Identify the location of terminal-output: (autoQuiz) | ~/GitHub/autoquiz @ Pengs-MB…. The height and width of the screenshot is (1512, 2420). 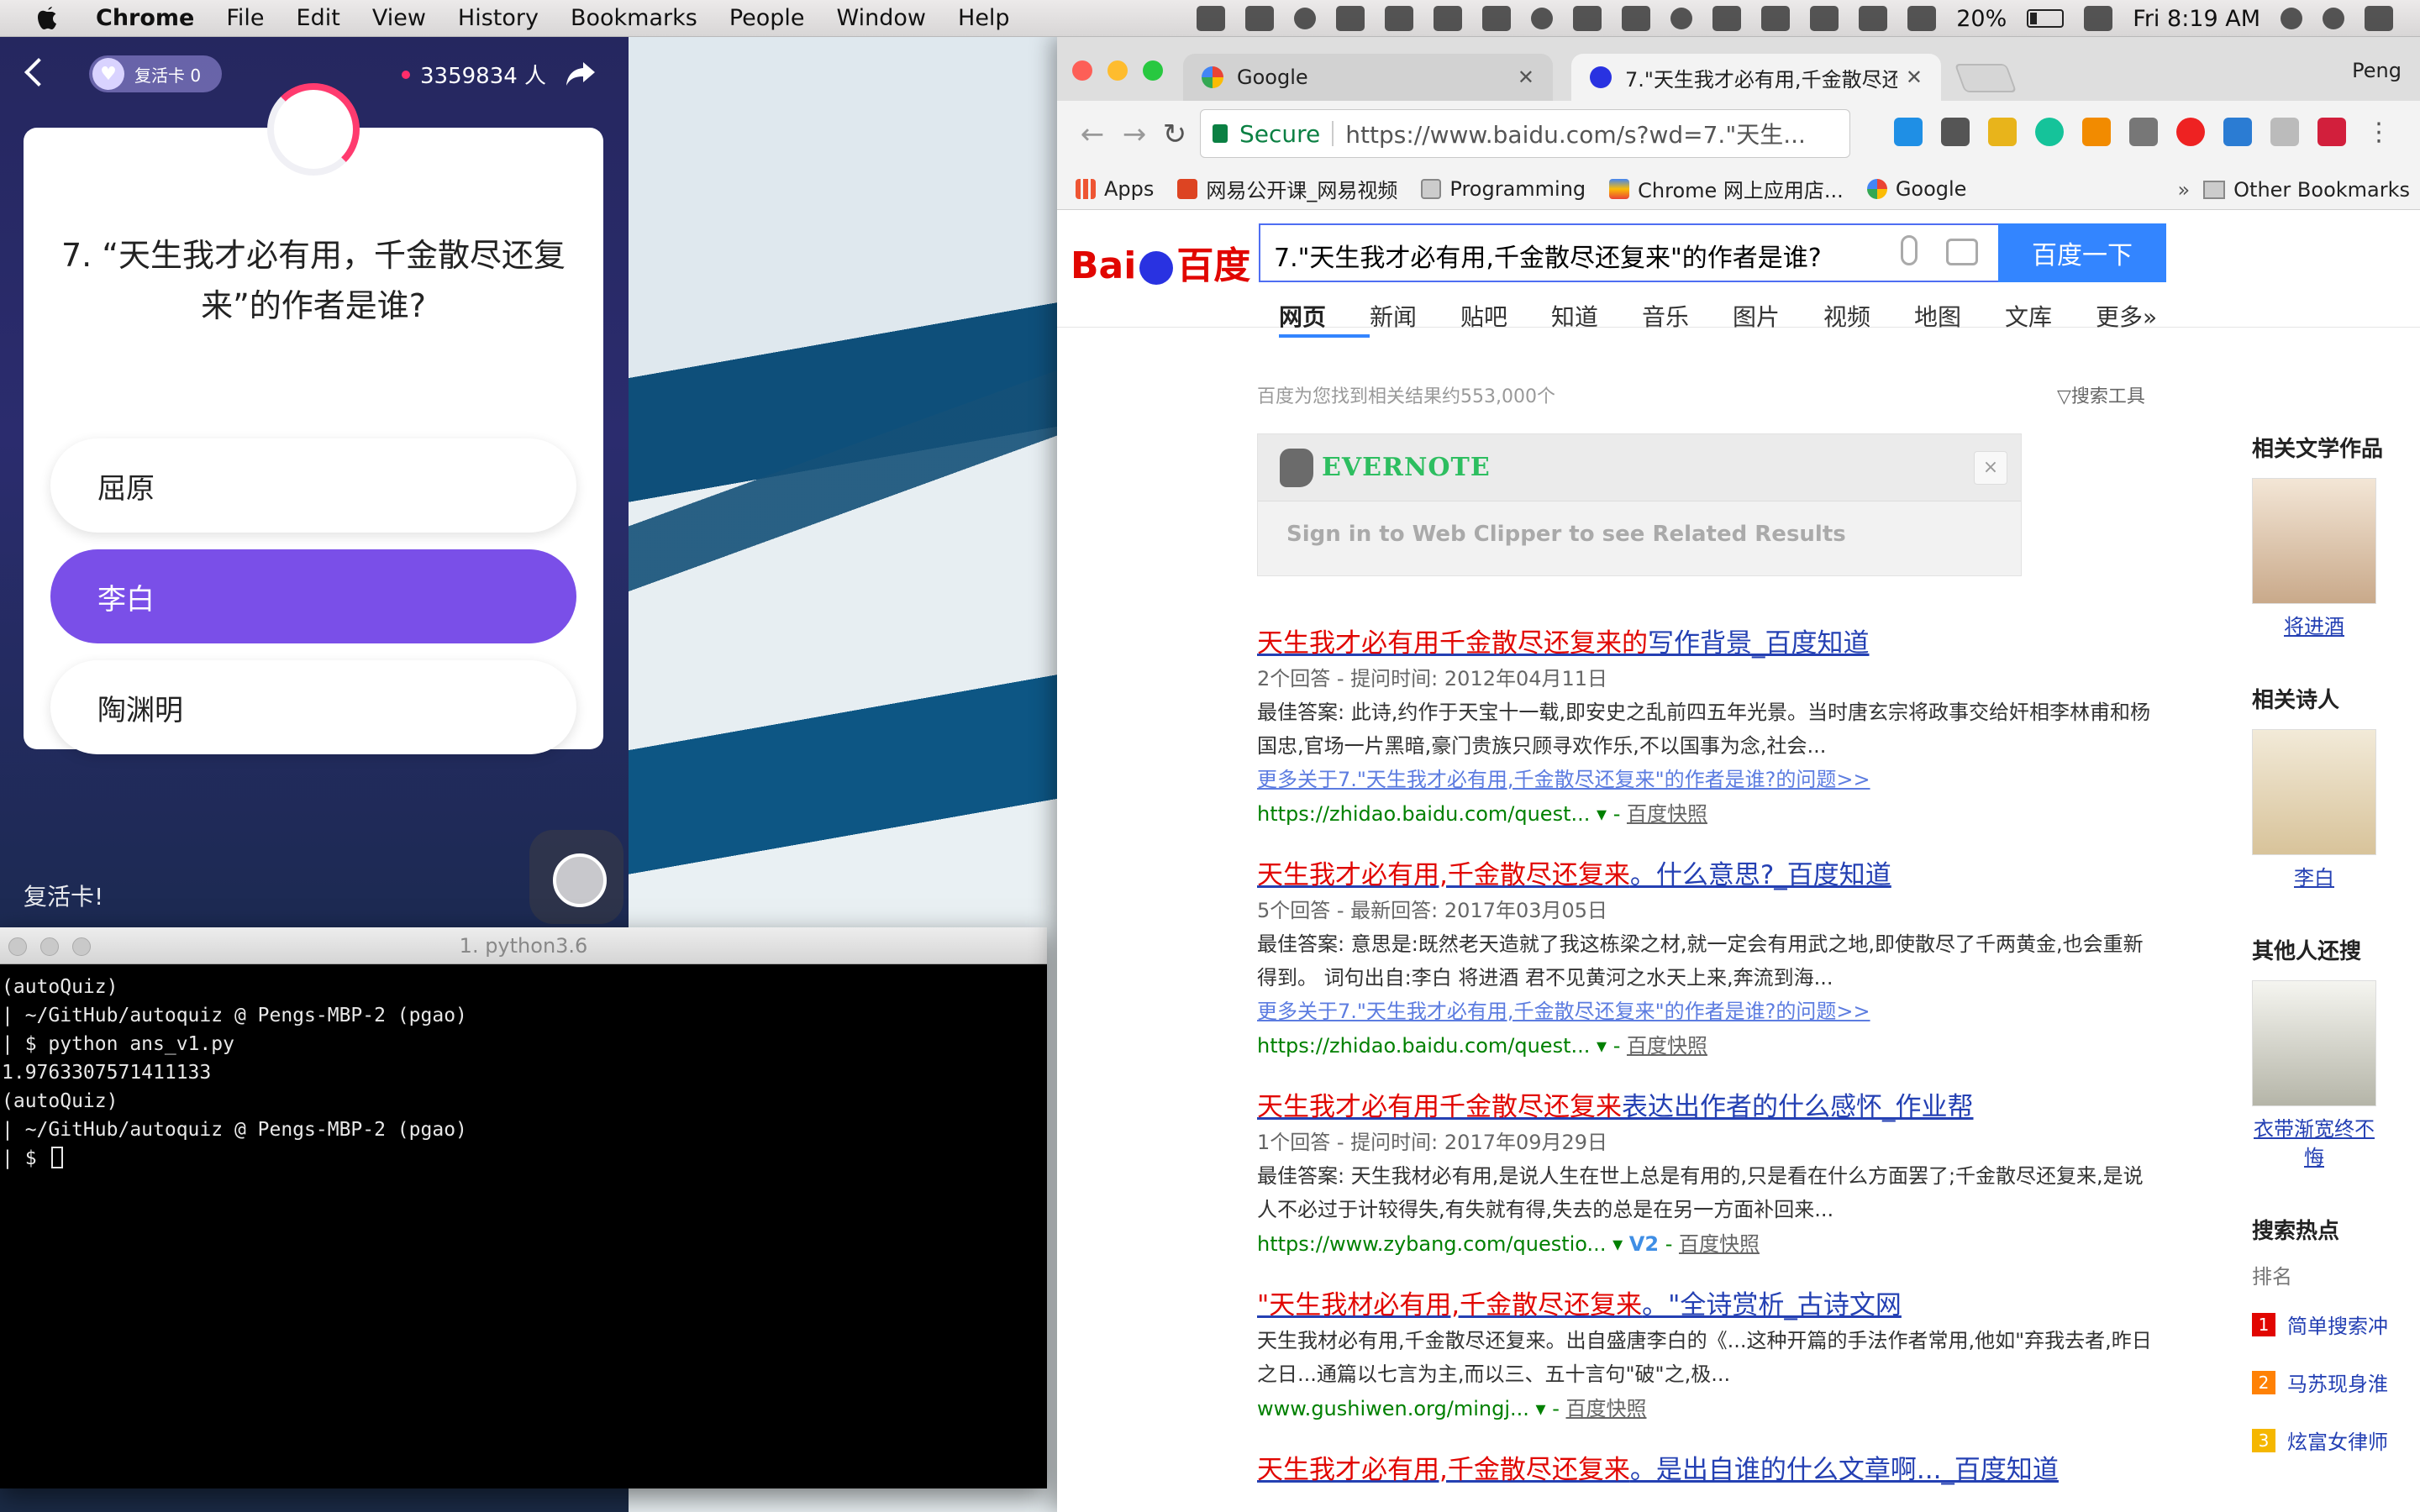
(523, 1068).